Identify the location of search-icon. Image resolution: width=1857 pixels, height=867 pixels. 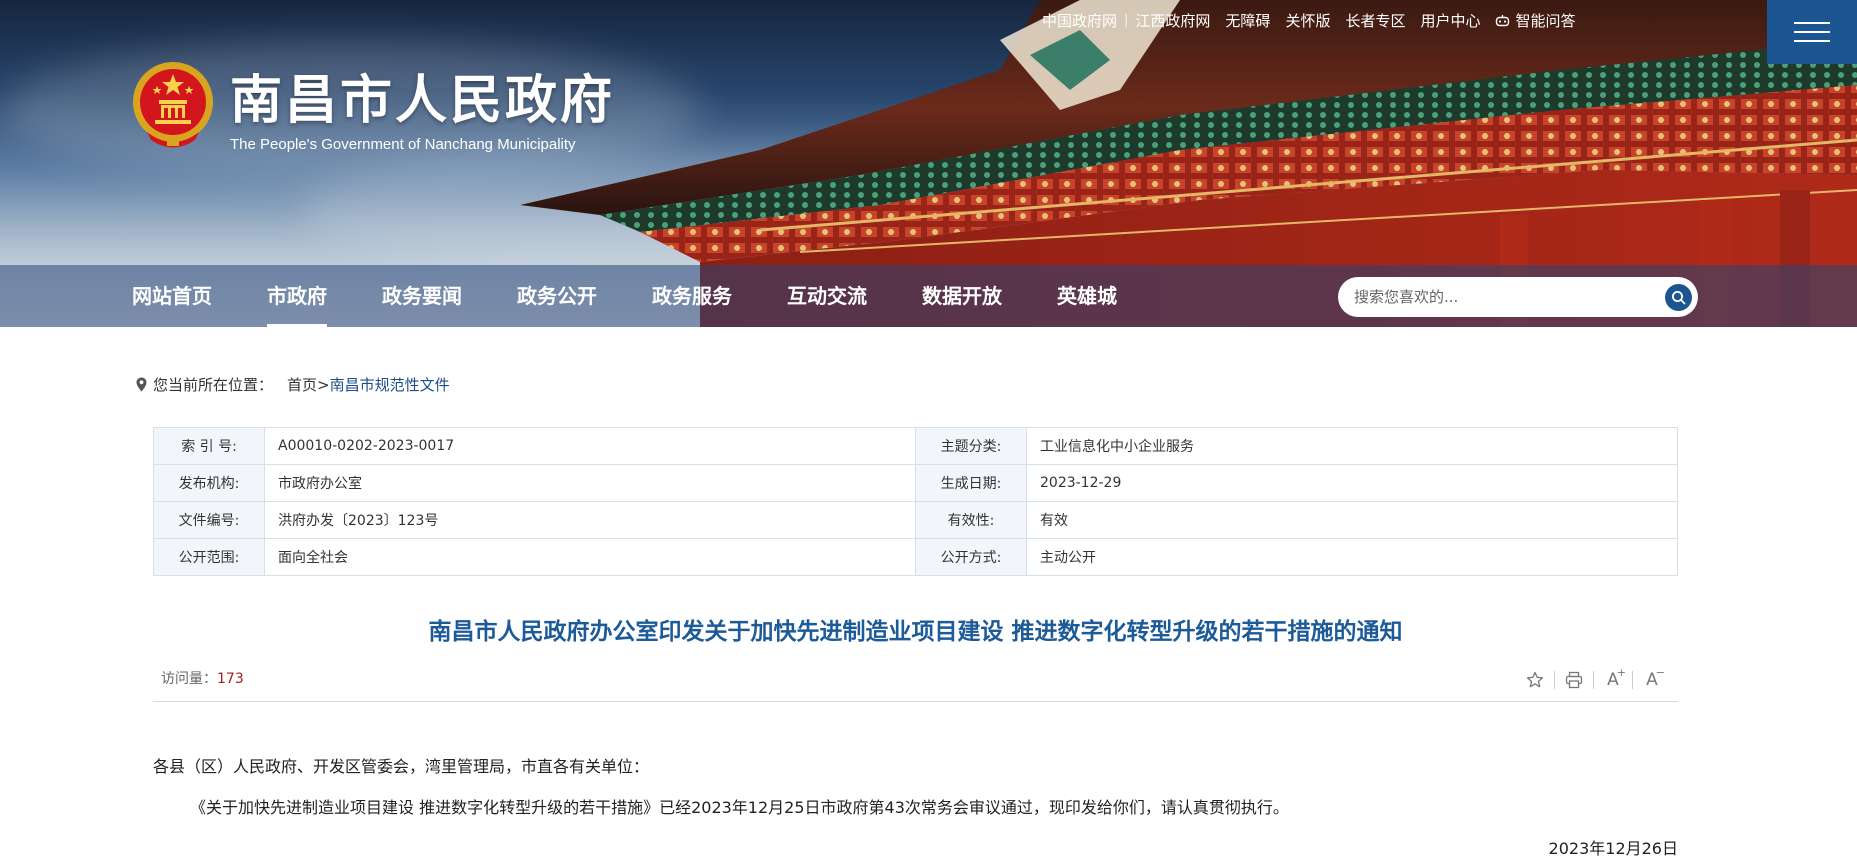
(1679, 298).